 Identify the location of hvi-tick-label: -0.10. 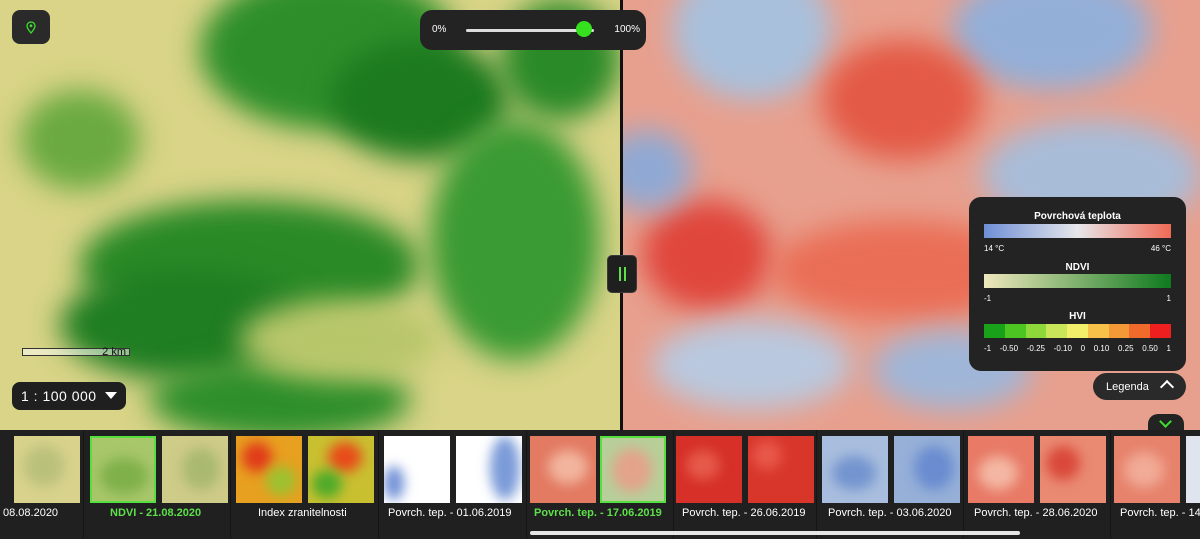
(1062, 348).